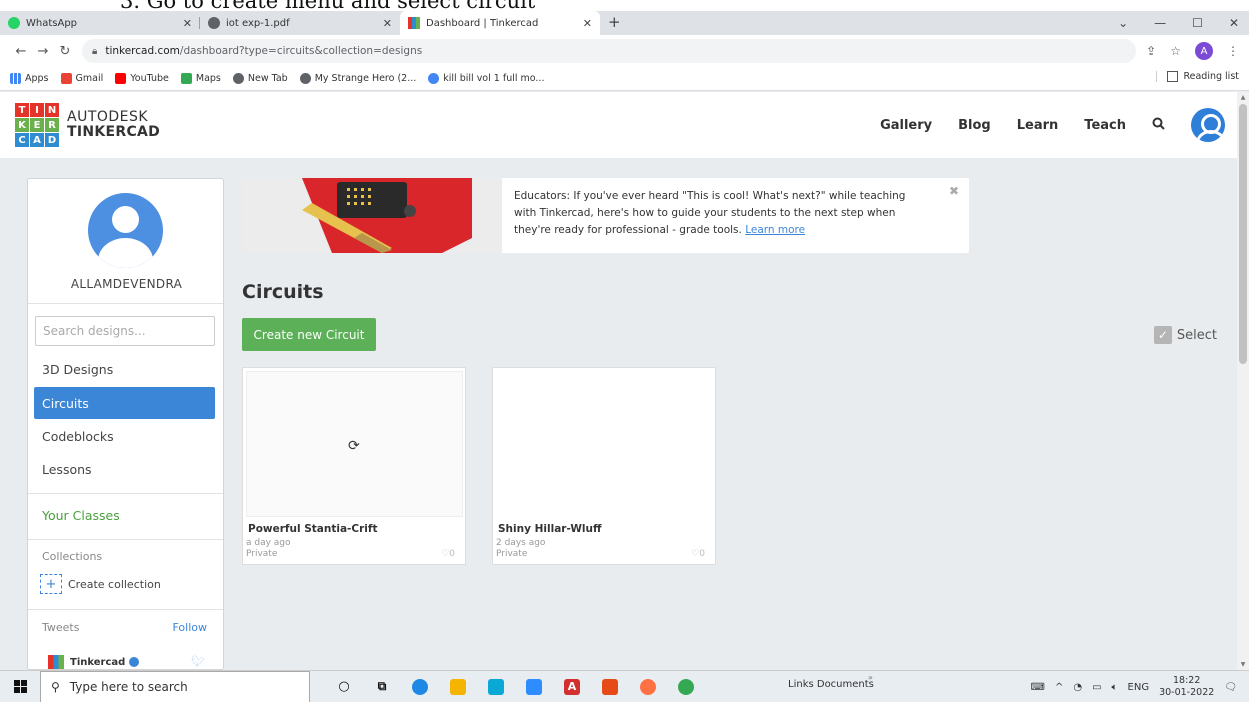  Describe the element at coordinates (420, 686) in the screenshot. I see `edge-icon` at that location.